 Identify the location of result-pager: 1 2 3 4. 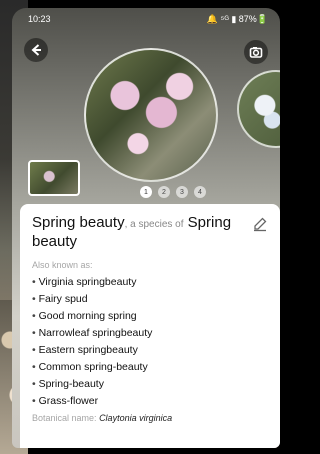
(173, 192).